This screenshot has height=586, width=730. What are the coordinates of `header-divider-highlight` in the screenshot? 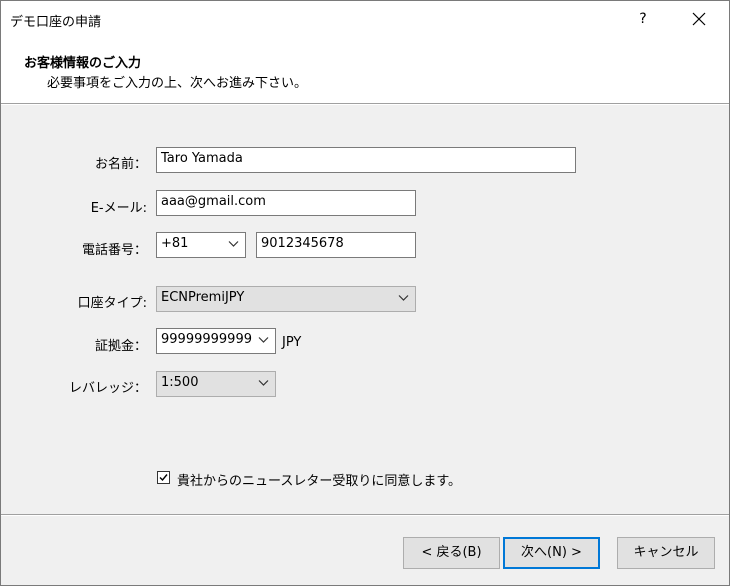 It's located at (365, 104).